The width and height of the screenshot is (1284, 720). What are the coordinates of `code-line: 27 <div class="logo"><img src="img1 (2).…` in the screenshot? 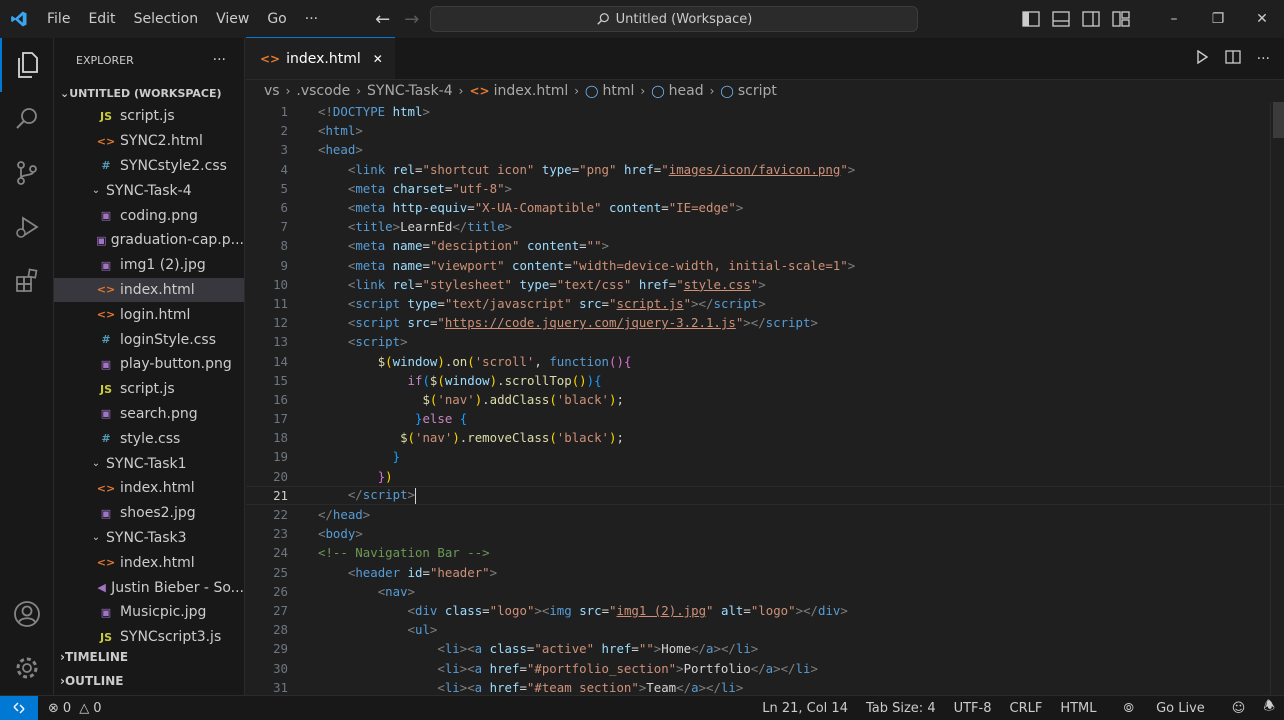 It's located at (765, 610).